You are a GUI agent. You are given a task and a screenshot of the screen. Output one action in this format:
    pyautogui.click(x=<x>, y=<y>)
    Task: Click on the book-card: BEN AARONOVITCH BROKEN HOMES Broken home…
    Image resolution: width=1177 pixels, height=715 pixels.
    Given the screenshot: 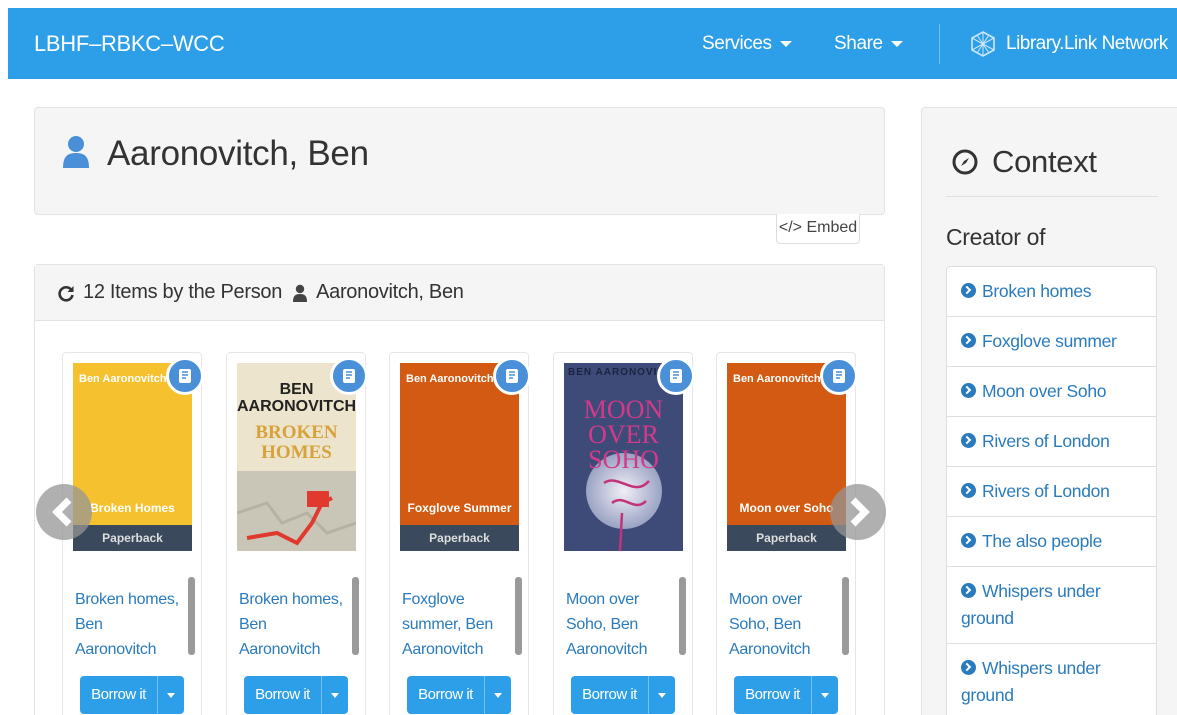 What is the action you would take?
    pyautogui.click(x=297, y=533)
    